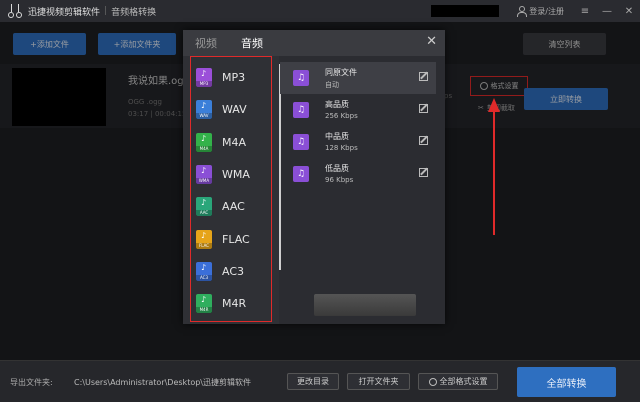 This screenshot has width=640, height=402. What do you see at coordinates (629, 11) in the screenshot?
I see `close-window-button: ✕` at bounding box center [629, 11].